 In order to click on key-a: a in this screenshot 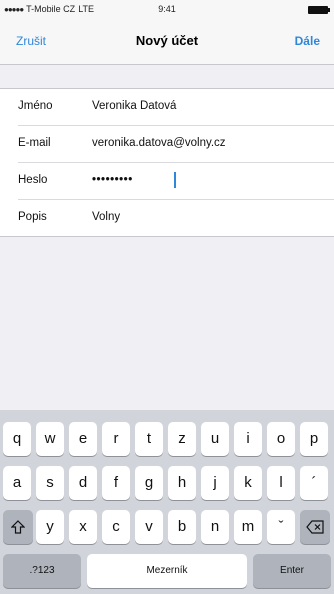, I will do `click(17, 483)`.